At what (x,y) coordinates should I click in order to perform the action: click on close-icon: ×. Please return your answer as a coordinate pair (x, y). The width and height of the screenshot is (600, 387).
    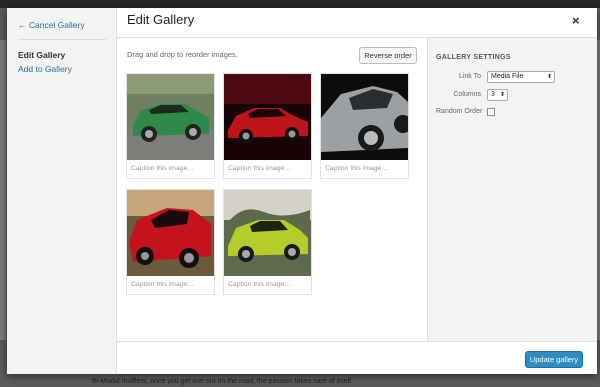
    Looking at the image, I should click on (576, 20).